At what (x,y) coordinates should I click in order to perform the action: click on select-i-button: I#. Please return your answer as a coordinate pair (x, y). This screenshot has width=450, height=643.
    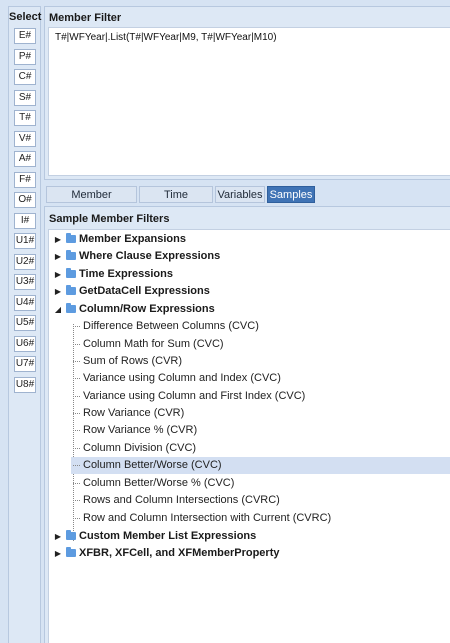
    Looking at the image, I should click on (25, 221).